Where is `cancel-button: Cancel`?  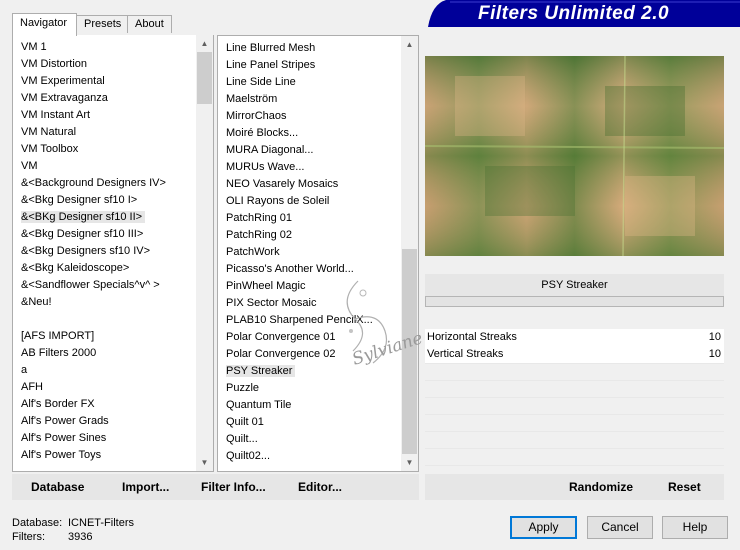
cancel-button: Cancel is located at coordinates (620, 527).